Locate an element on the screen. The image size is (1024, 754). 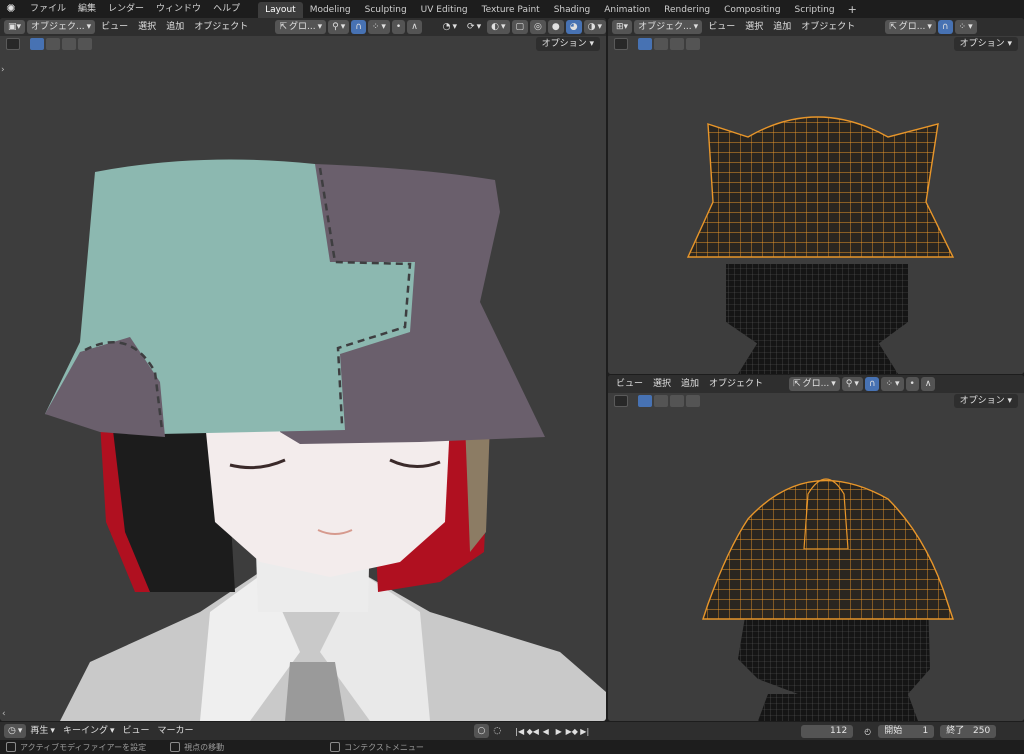
jump-keyframe-back-icon: ◆◀ is located at coordinates (532, 731).